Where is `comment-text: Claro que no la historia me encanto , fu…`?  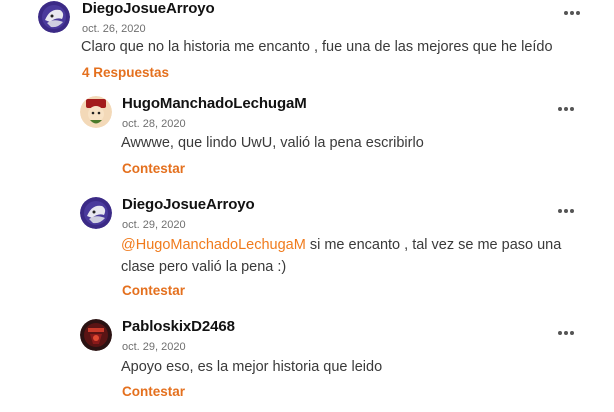
comment-text: Claro que no la historia me encanto , fu… is located at coordinates (317, 47).